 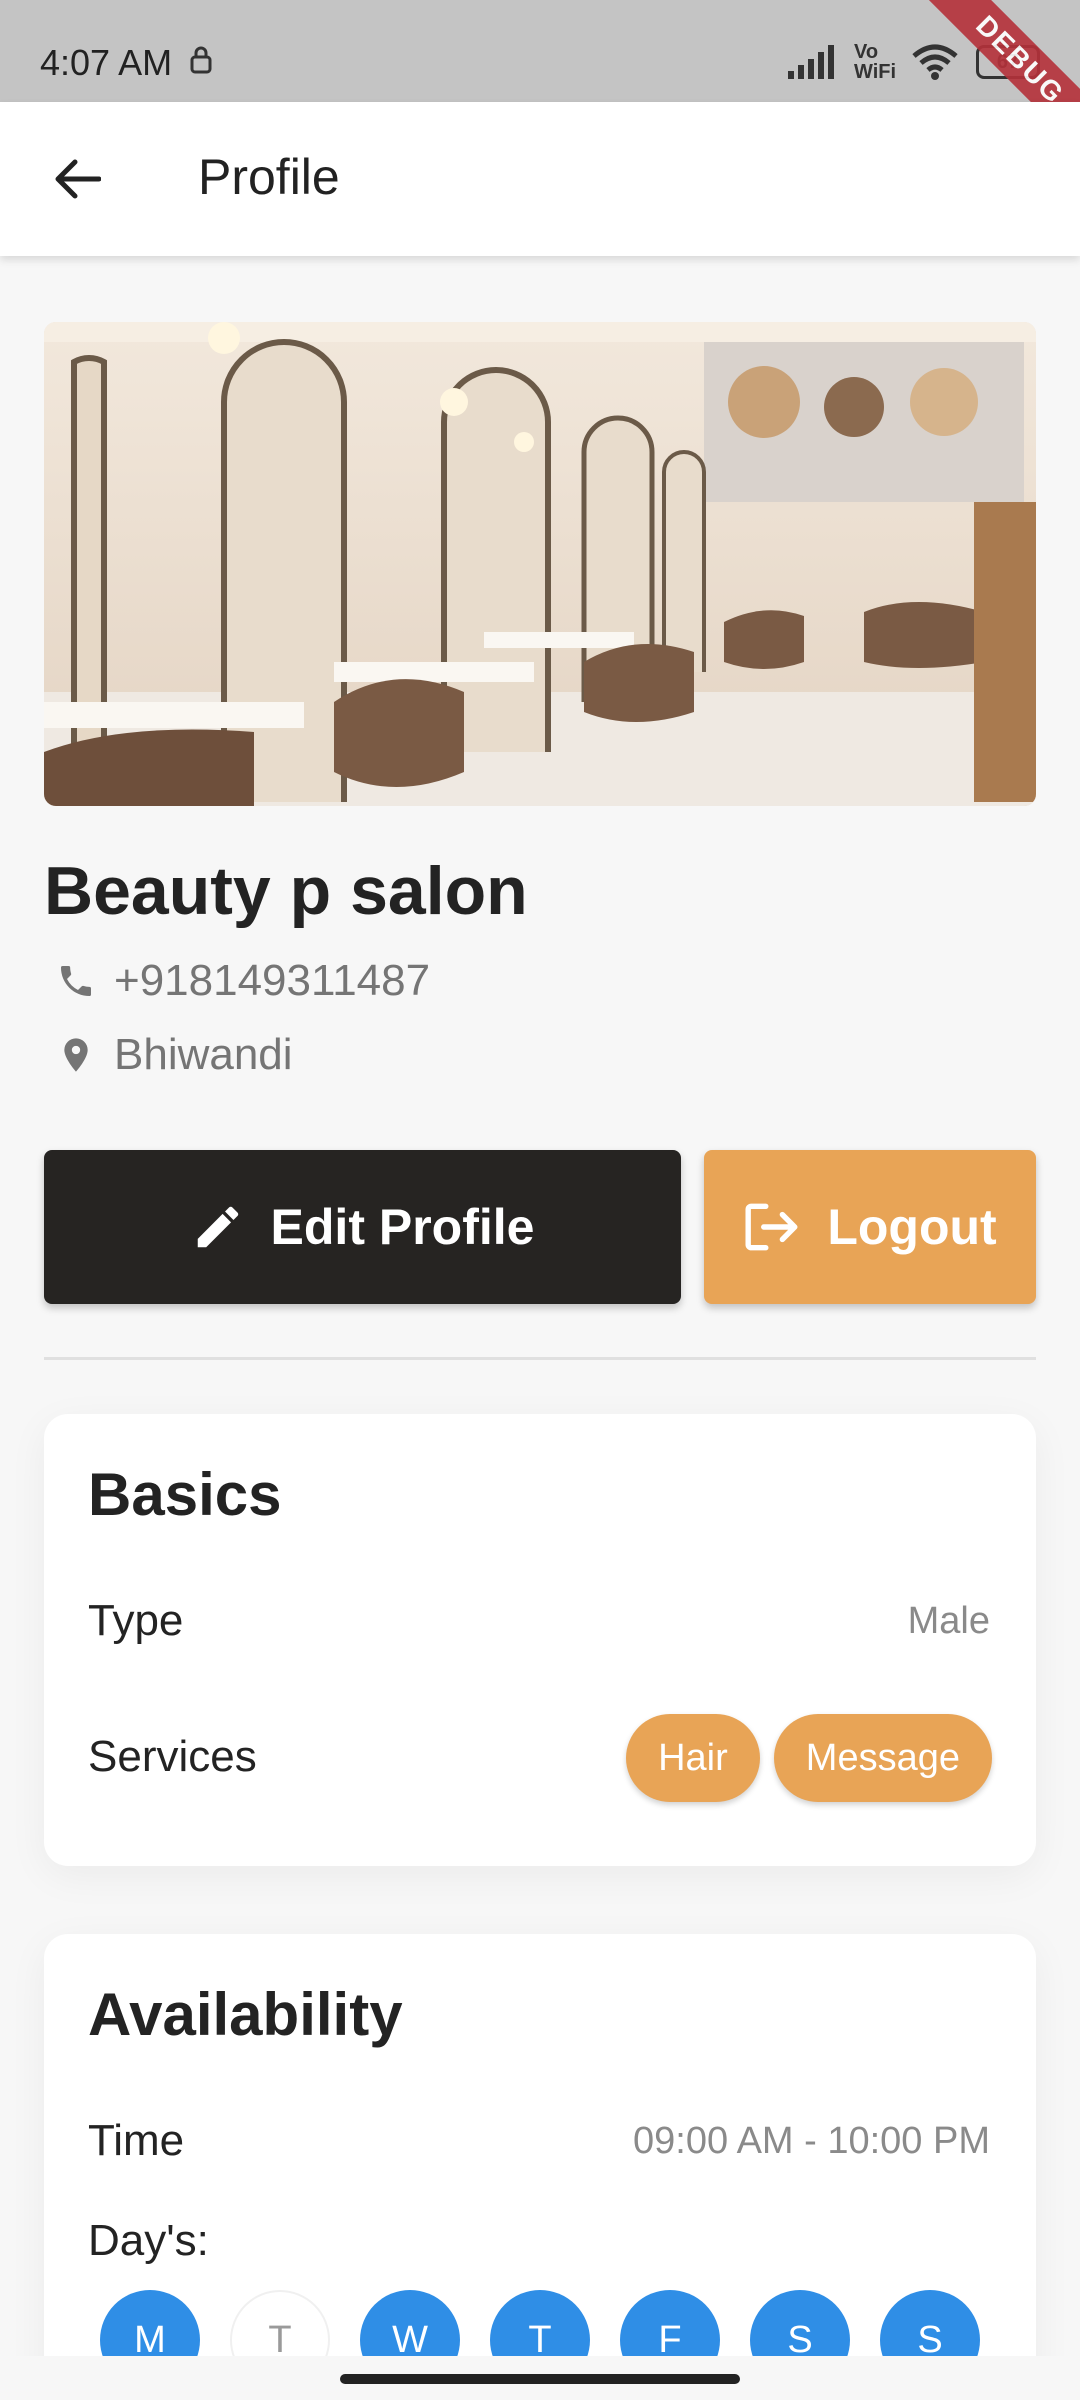 What do you see at coordinates (771, 1227) in the screenshot?
I see `logout-icon` at bounding box center [771, 1227].